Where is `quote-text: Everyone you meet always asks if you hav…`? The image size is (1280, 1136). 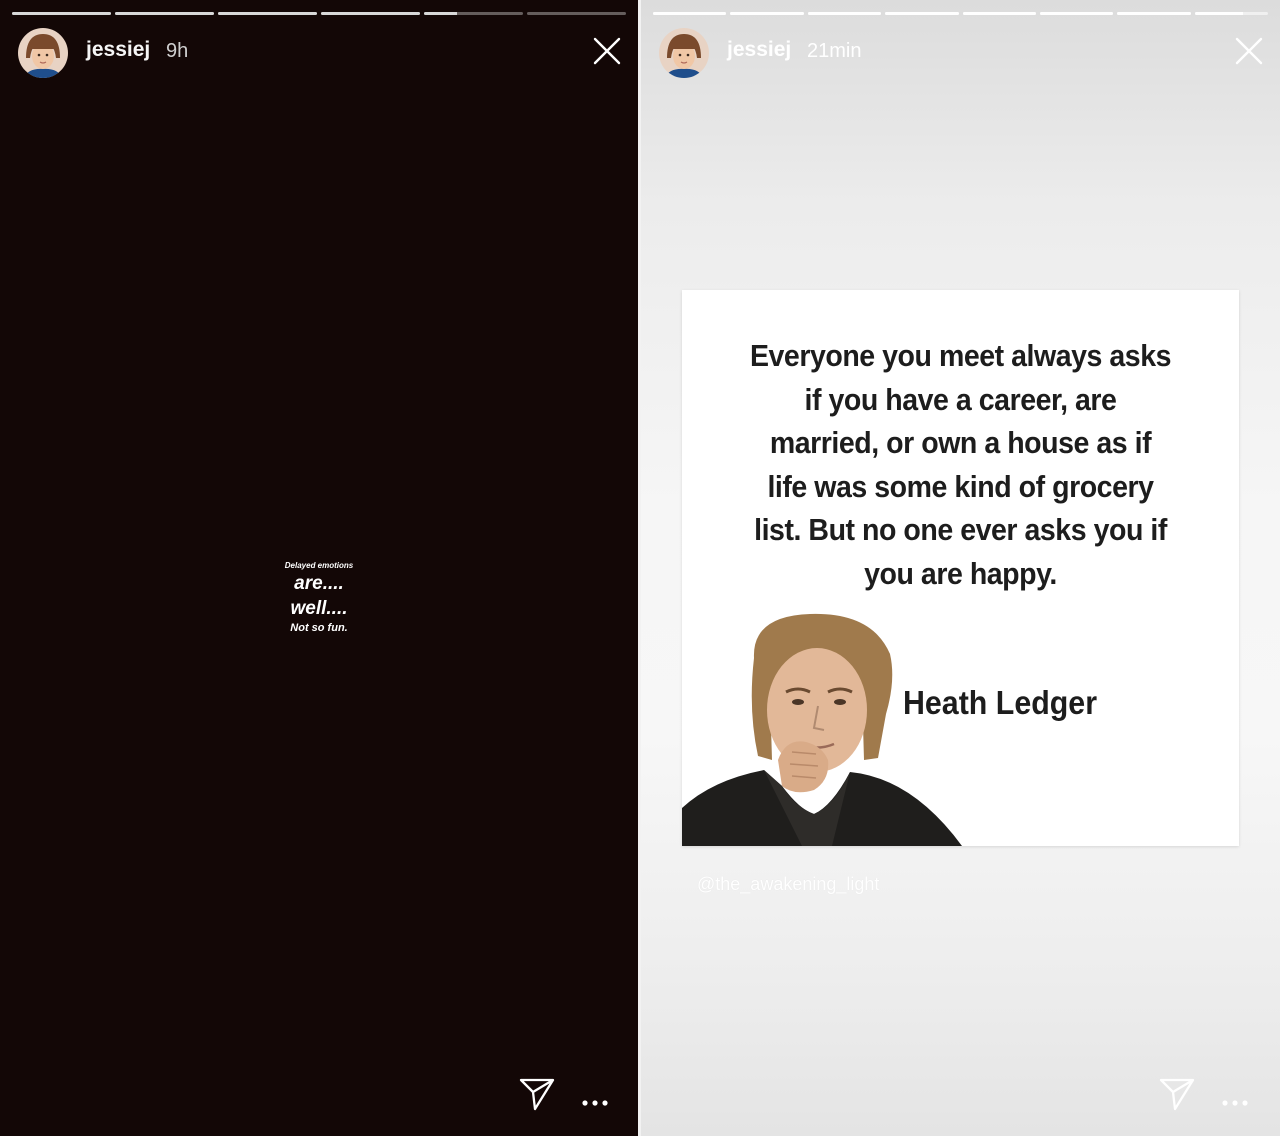
quote-text: Everyone you meet always asks if you hav… is located at coordinates (960, 464).